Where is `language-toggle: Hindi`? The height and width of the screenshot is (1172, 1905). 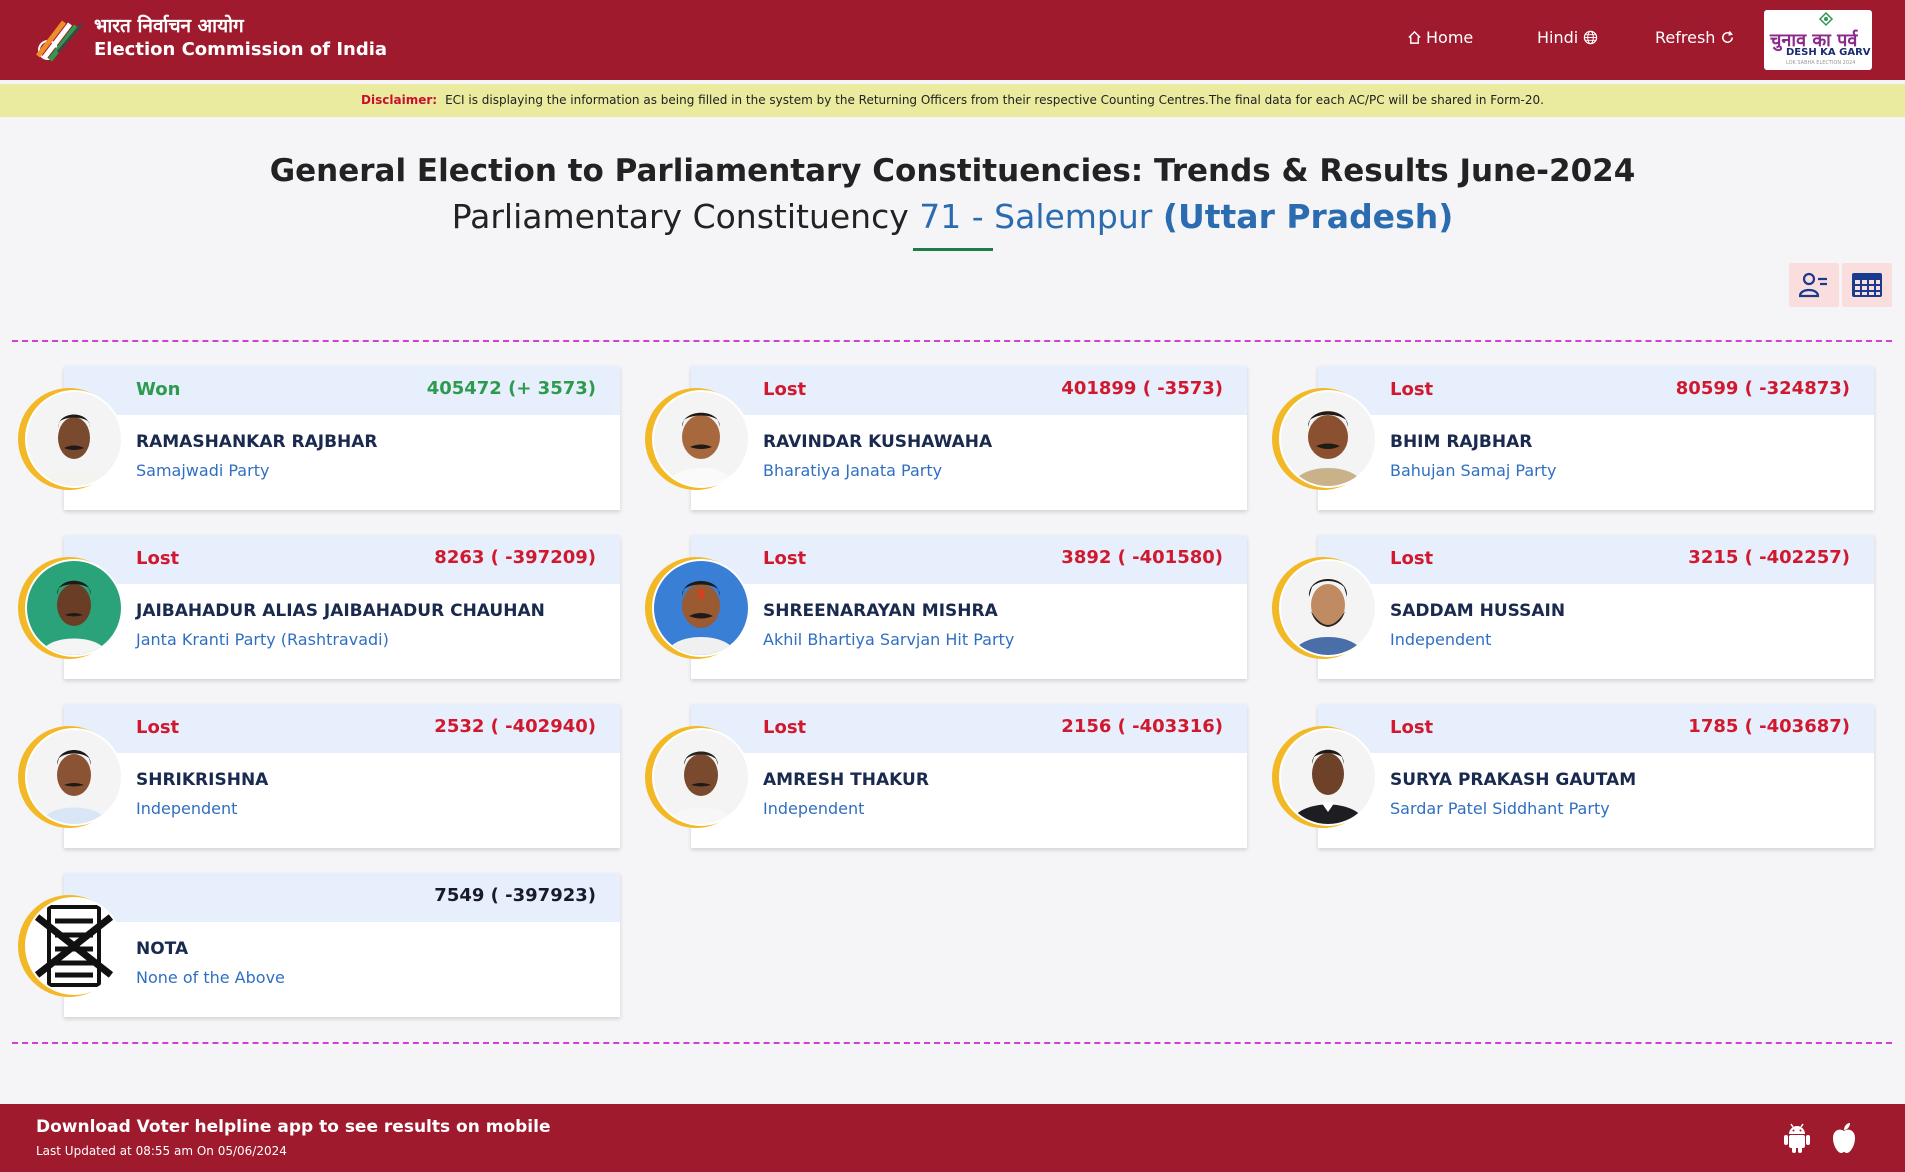
language-toggle: Hindi is located at coordinates (1567, 37).